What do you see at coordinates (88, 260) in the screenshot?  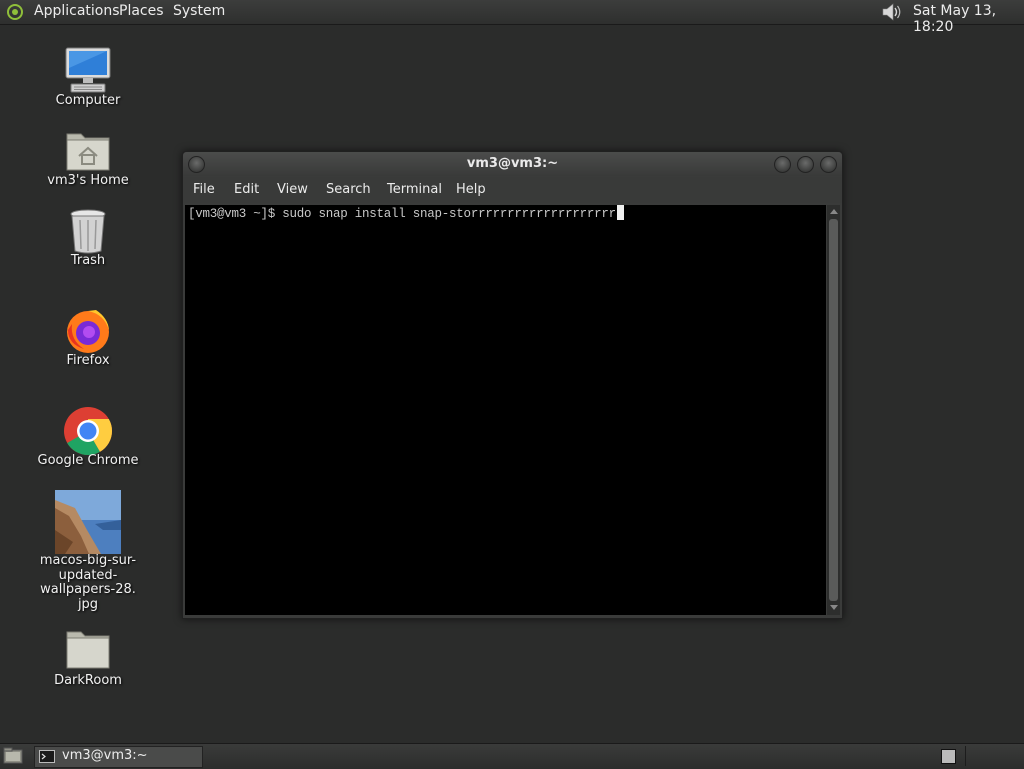 I see `desktop-icon-label: Trash` at bounding box center [88, 260].